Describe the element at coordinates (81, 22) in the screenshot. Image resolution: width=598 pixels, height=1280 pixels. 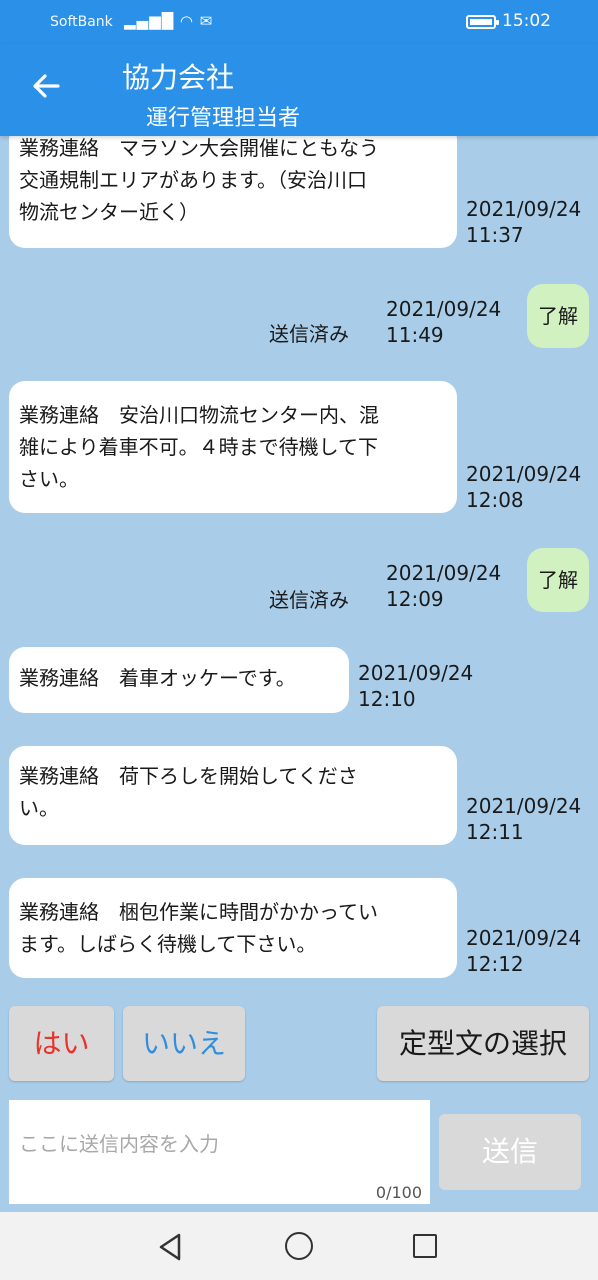
I see `carrier-label: SoftBank` at that location.